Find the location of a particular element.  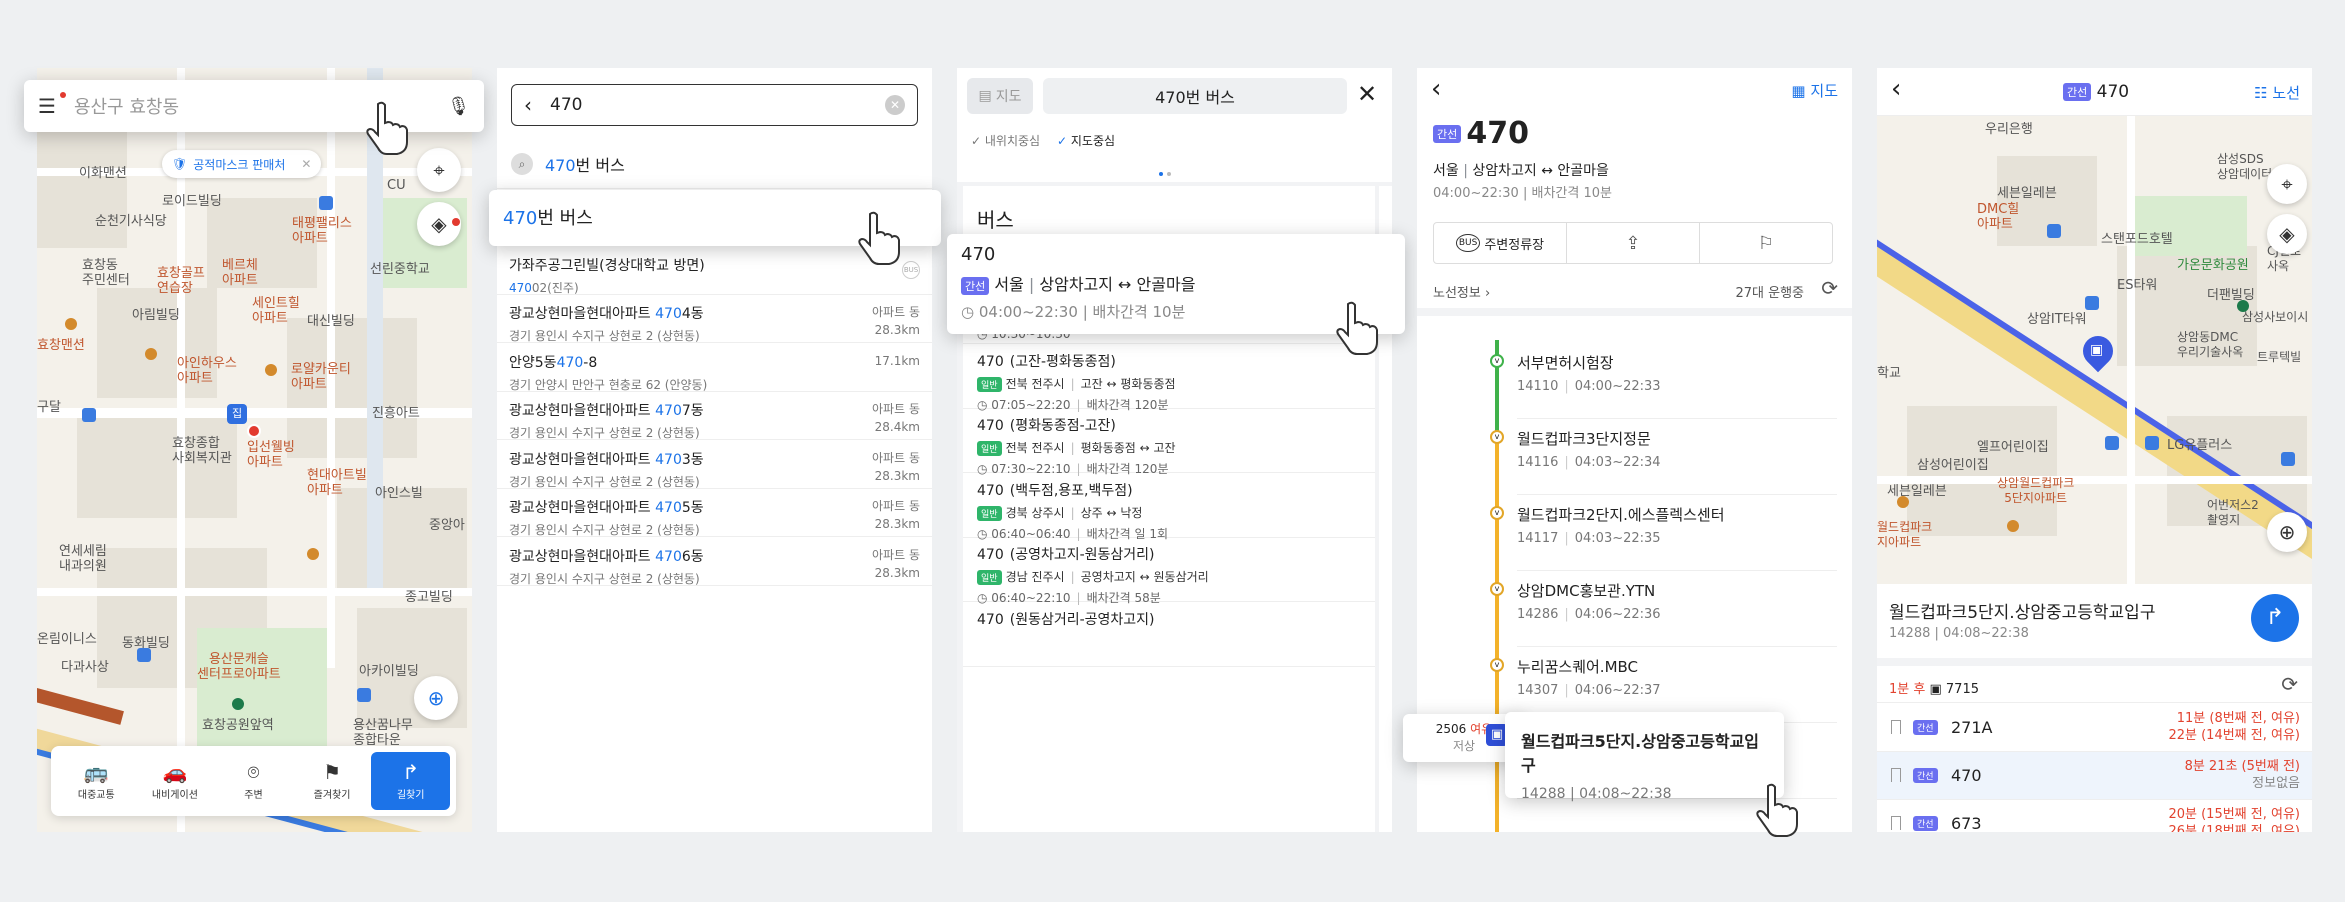

poi-label: 온림이니스 is located at coordinates (67, 639).